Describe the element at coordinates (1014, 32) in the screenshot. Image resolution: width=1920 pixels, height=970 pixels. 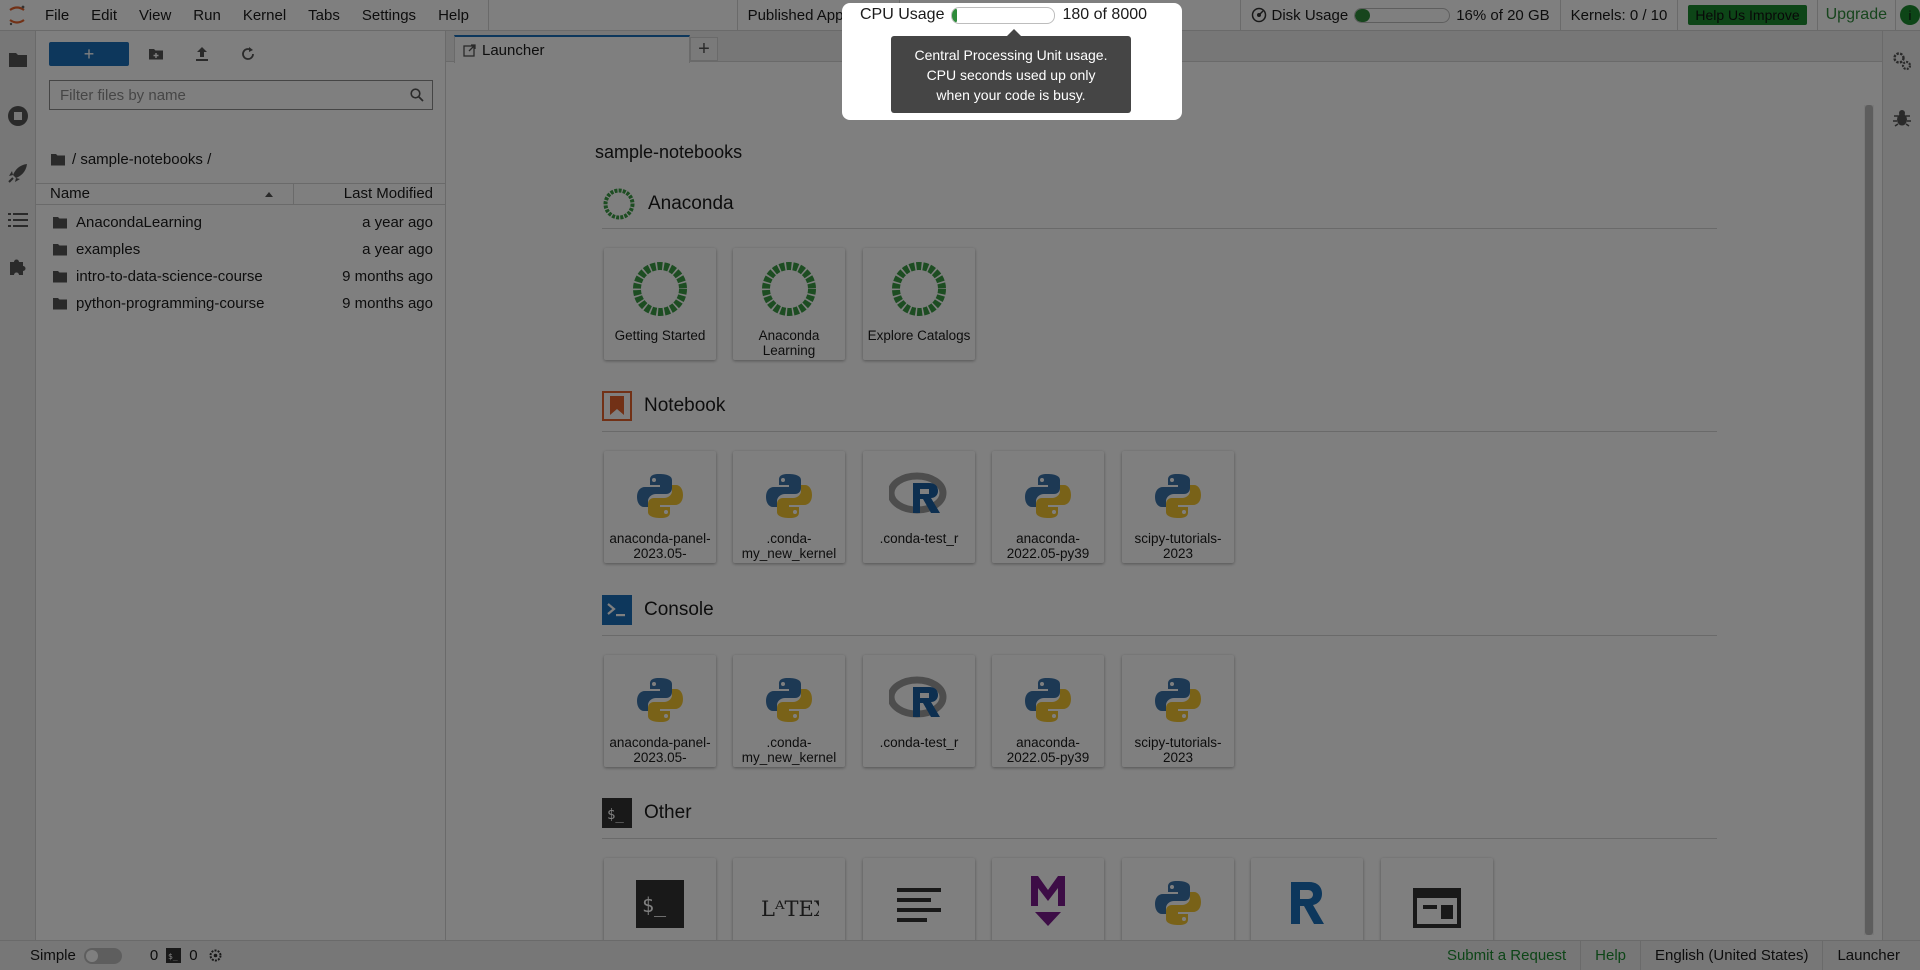
I see `tooltip-arrow` at that location.